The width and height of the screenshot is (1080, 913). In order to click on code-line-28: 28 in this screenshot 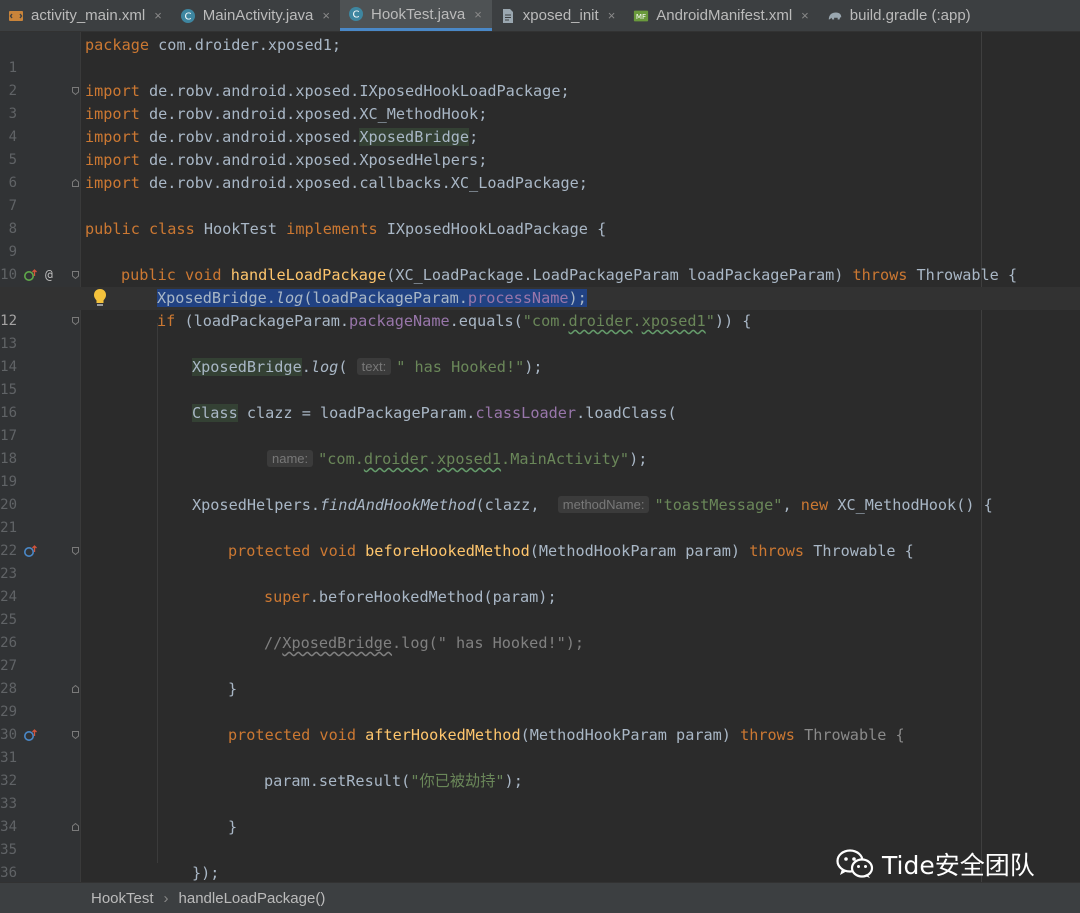, I will do `click(540, 676)`.